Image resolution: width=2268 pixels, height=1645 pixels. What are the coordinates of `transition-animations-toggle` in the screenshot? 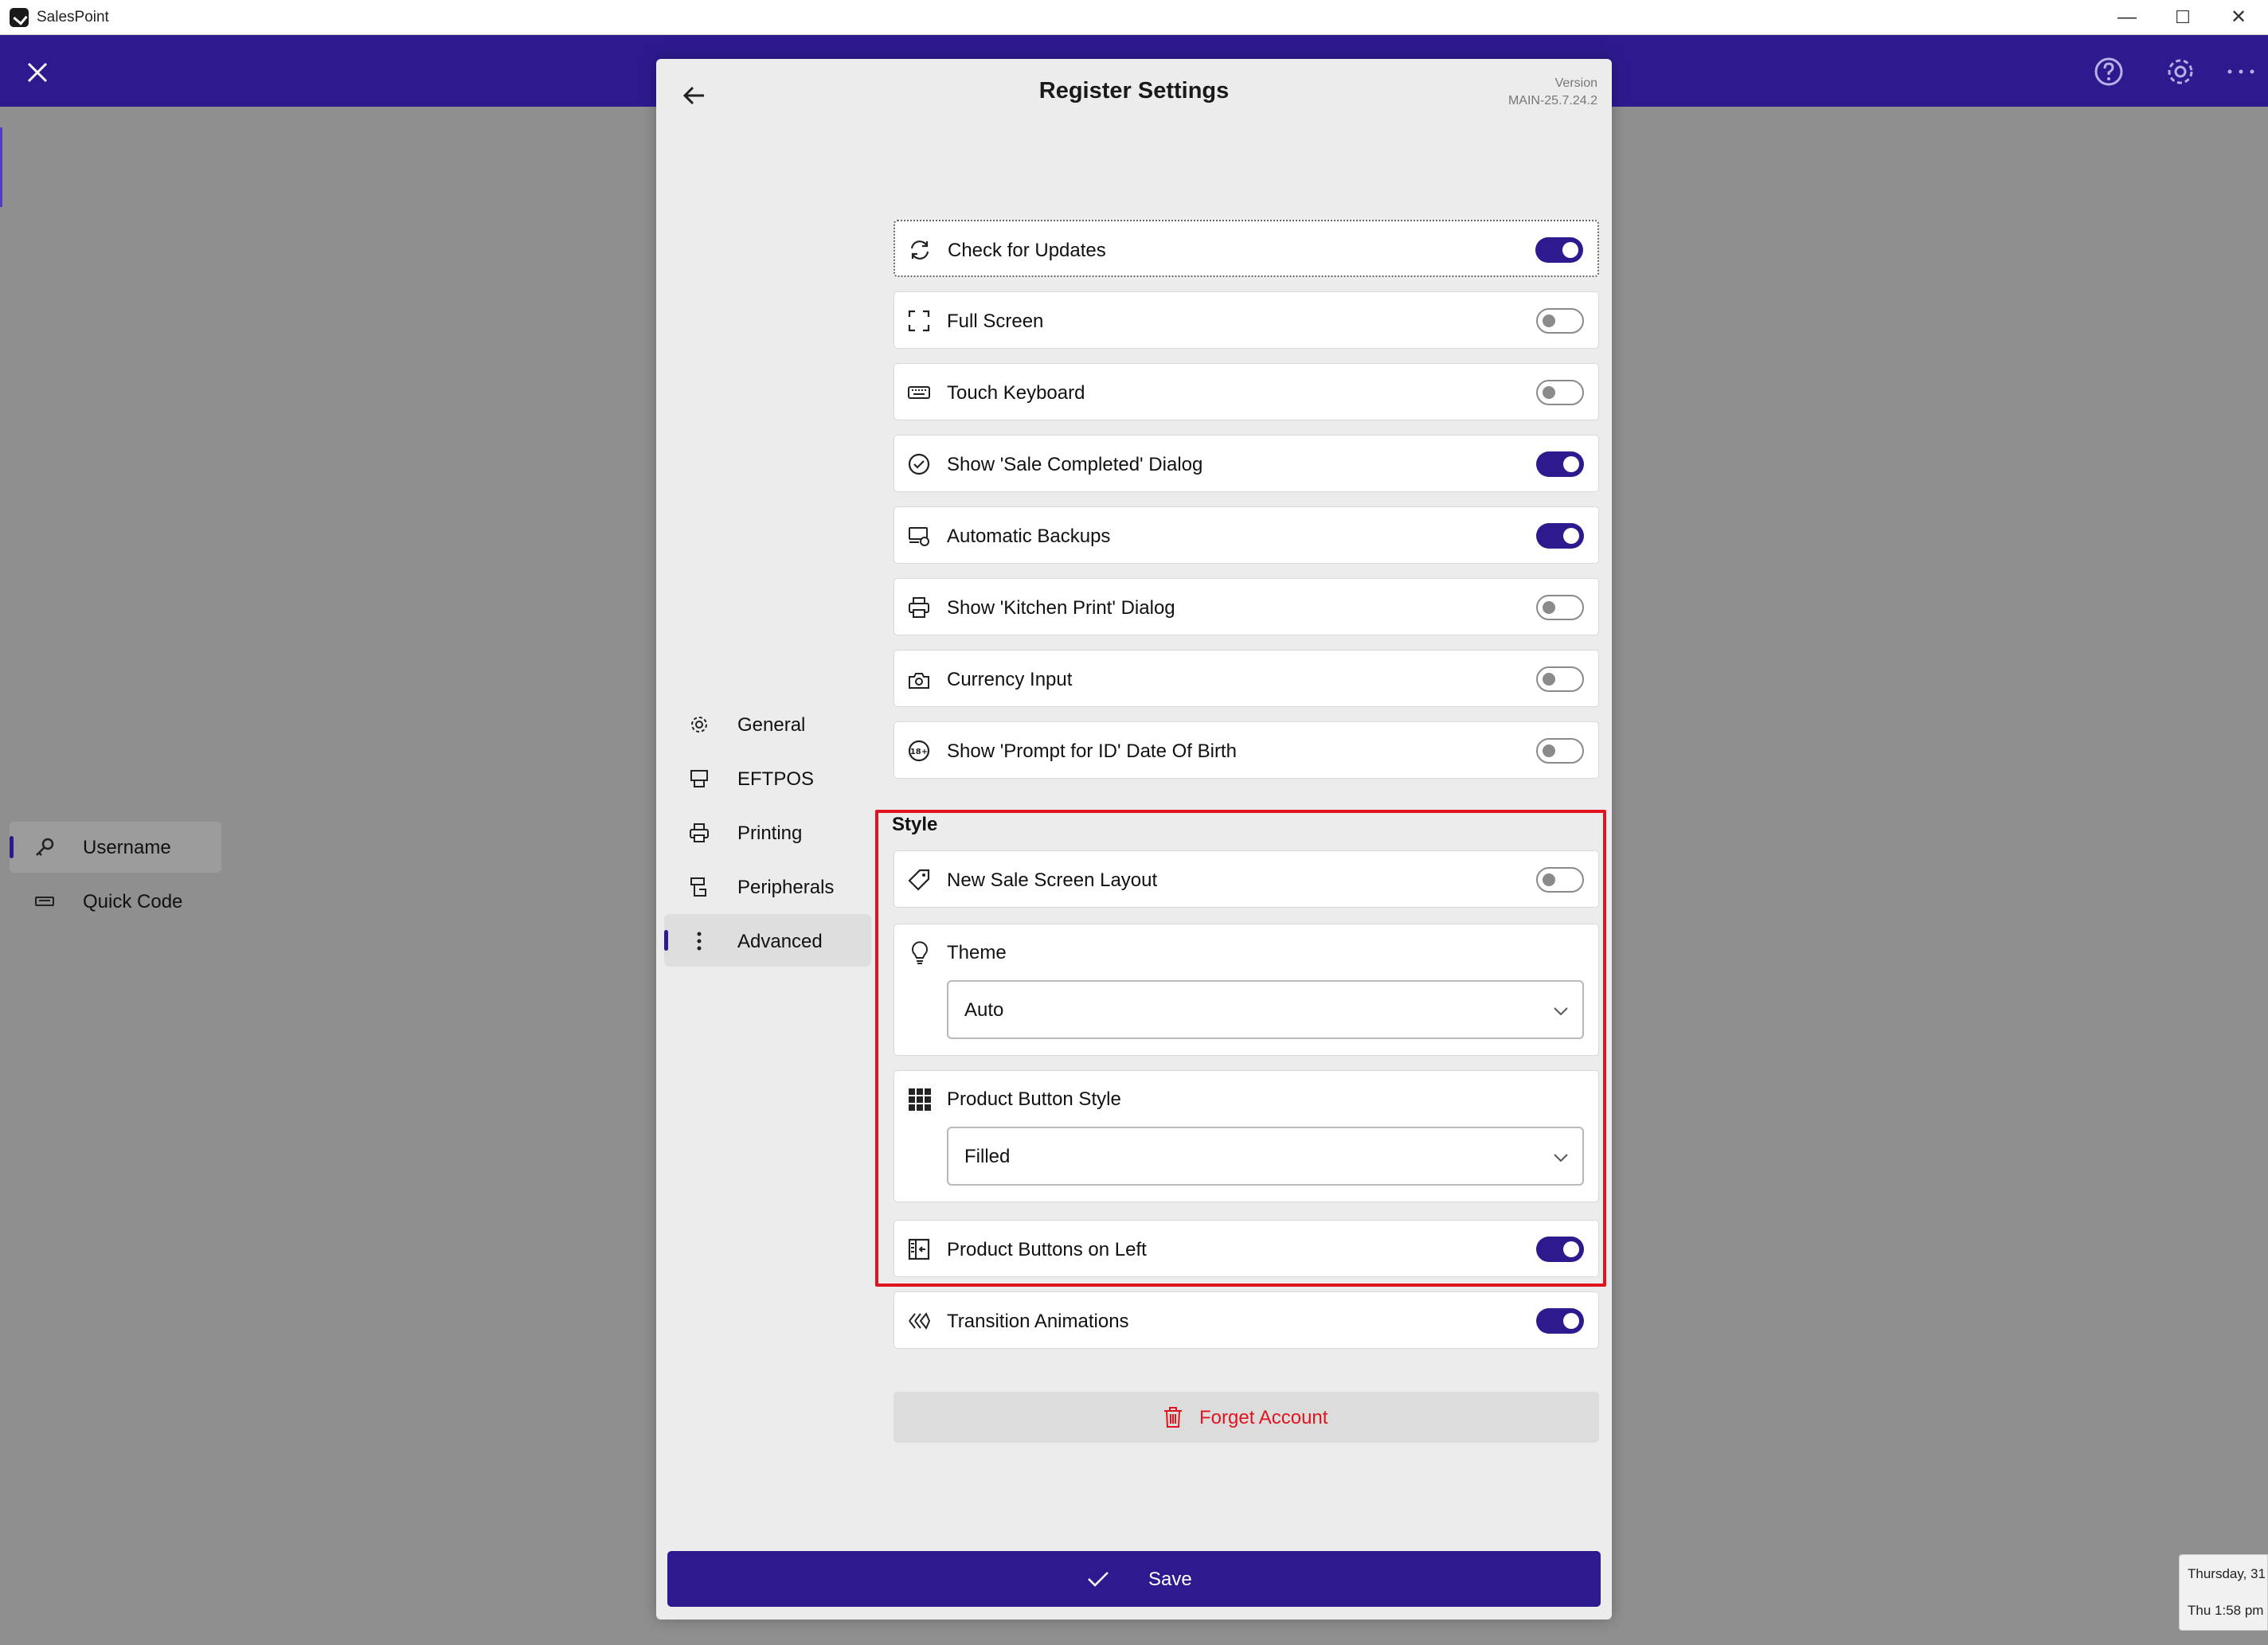 It's located at (1560, 1321).